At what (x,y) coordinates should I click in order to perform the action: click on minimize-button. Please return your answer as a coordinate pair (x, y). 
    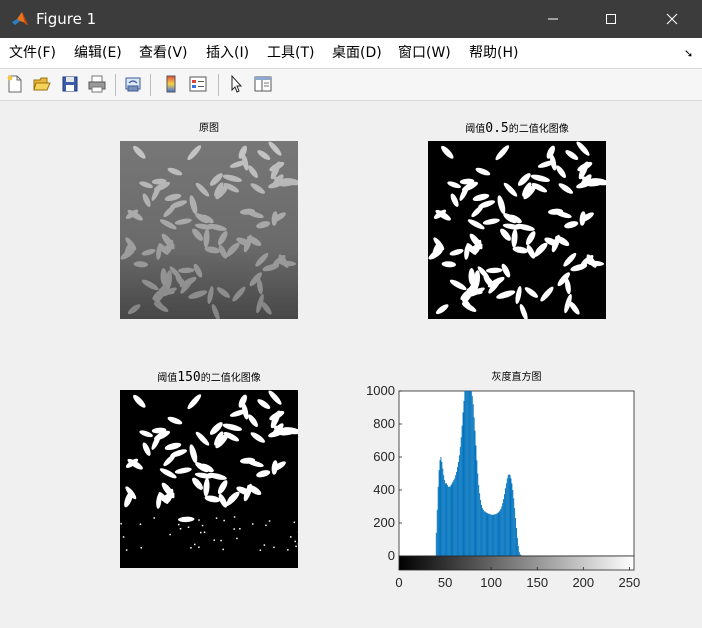
    Looking at the image, I should click on (553, 19).